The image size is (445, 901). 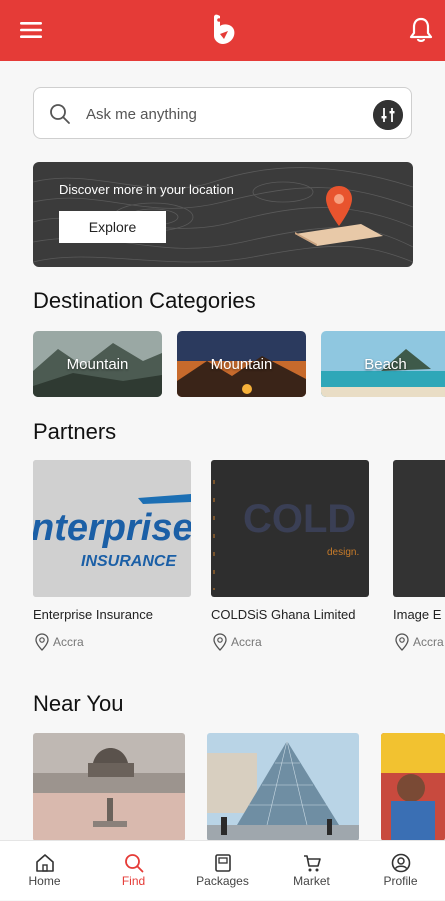 I want to click on category-label: Beach, so click(x=385, y=364).